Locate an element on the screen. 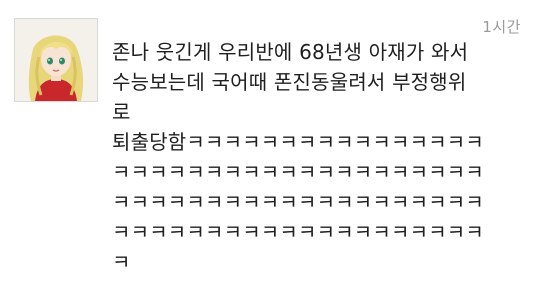  post-text-line: 퇴출당함ㅋㅋㅋㅋㅋㅋㅋㅋㅋㅋㅋㅋㅋㅋㅋㅋ is located at coordinates (298, 142).